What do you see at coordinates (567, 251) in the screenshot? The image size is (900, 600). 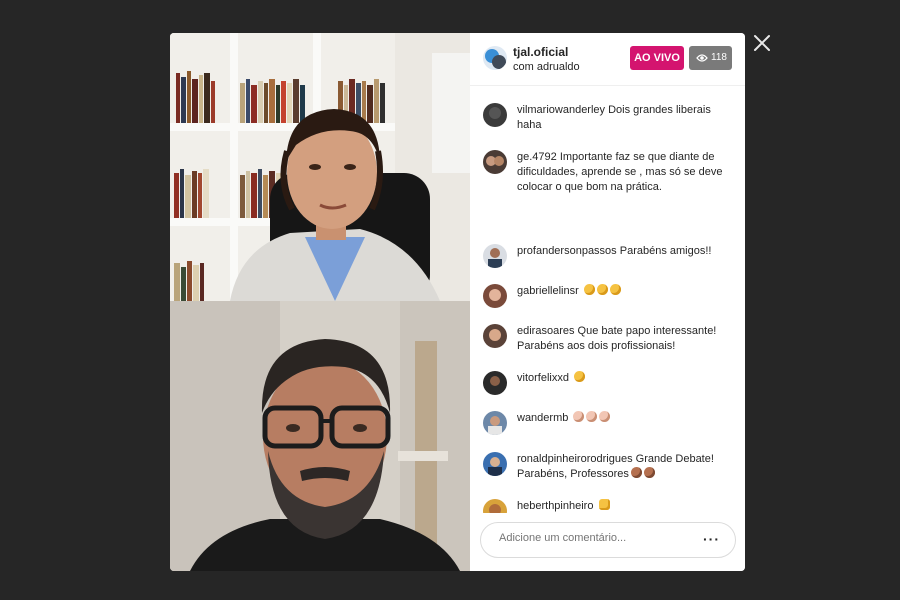 I see `comment-username: profandersonpassos` at bounding box center [567, 251].